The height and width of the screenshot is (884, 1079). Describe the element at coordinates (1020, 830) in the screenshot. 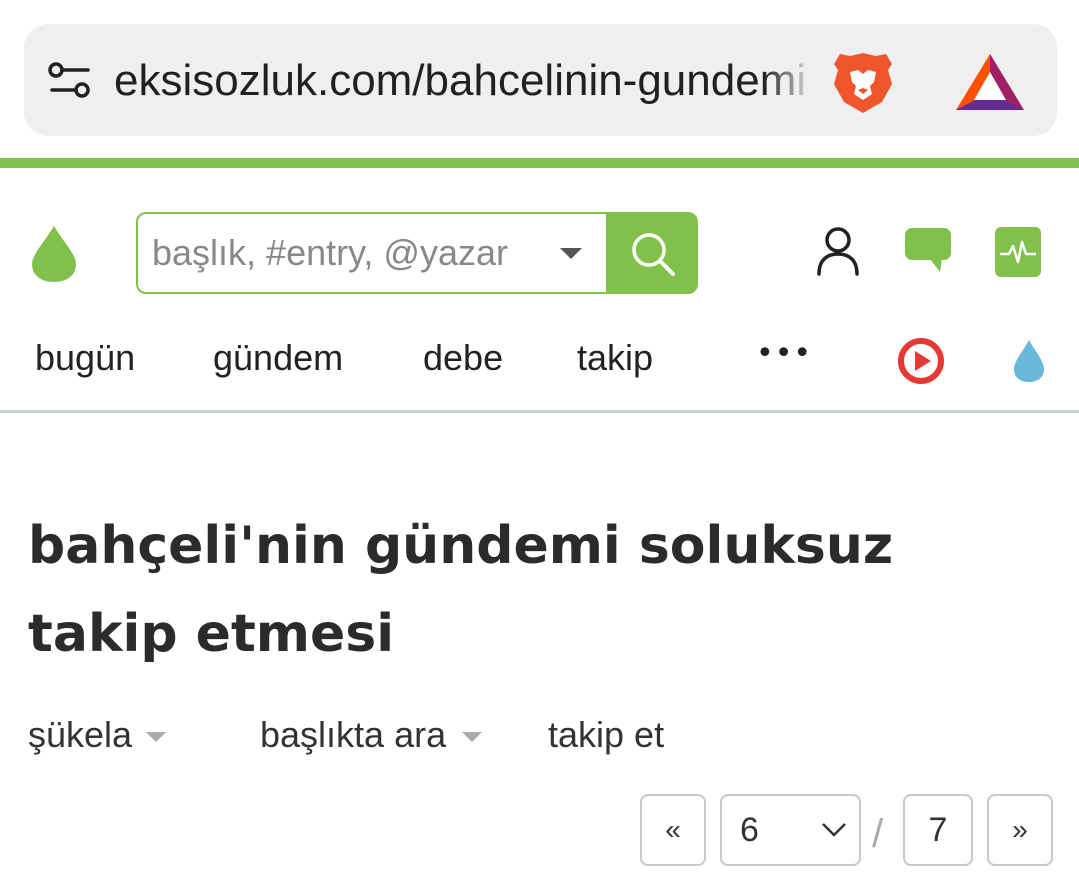

I see `pager-next-button: »` at that location.